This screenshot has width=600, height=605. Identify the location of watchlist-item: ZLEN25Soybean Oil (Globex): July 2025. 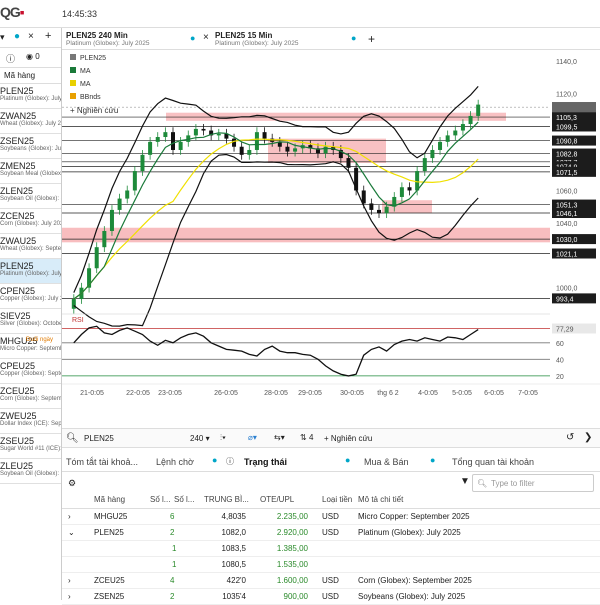
(30, 196).